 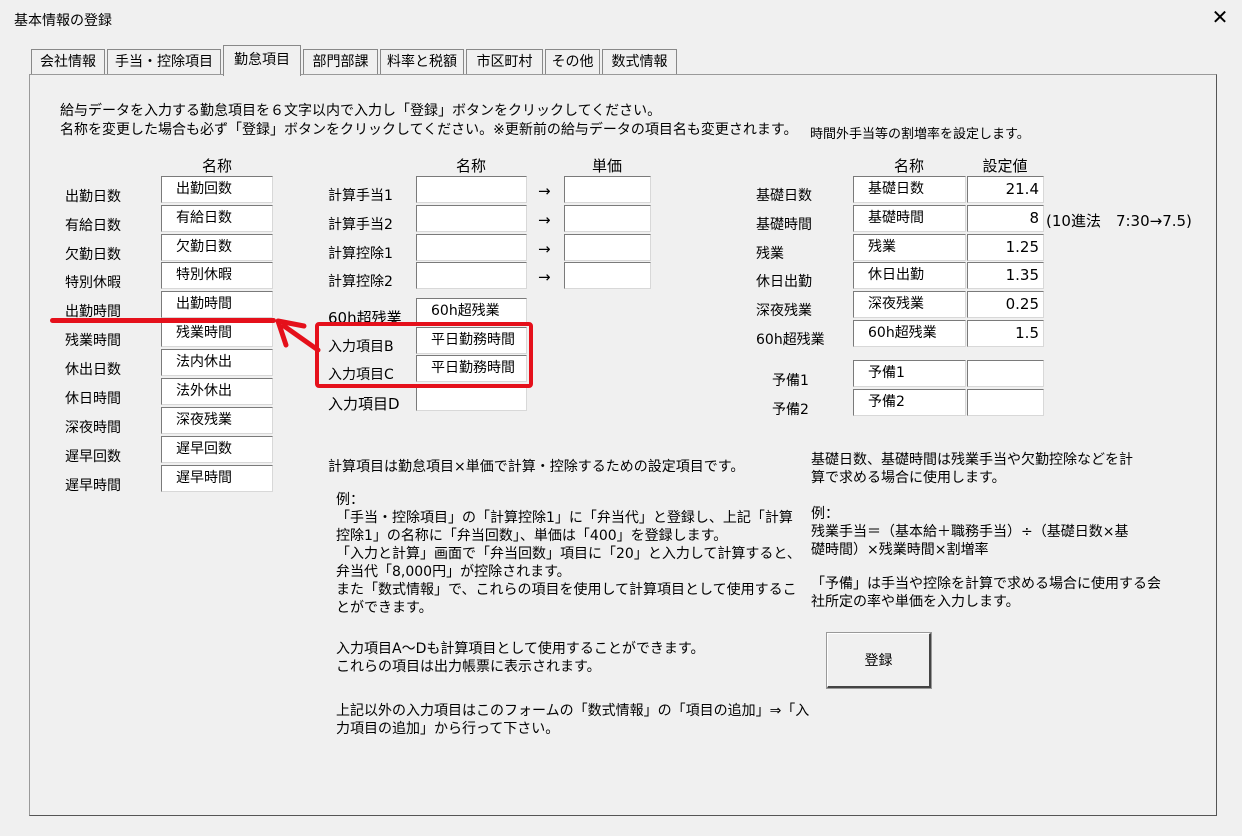 I want to click on attendance-name-field: 出勤時間, so click(x=217, y=304).